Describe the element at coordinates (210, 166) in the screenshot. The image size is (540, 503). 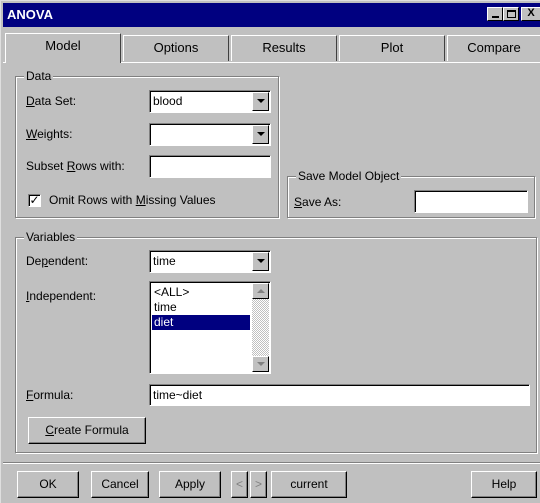
I see `subset-rows-input` at that location.